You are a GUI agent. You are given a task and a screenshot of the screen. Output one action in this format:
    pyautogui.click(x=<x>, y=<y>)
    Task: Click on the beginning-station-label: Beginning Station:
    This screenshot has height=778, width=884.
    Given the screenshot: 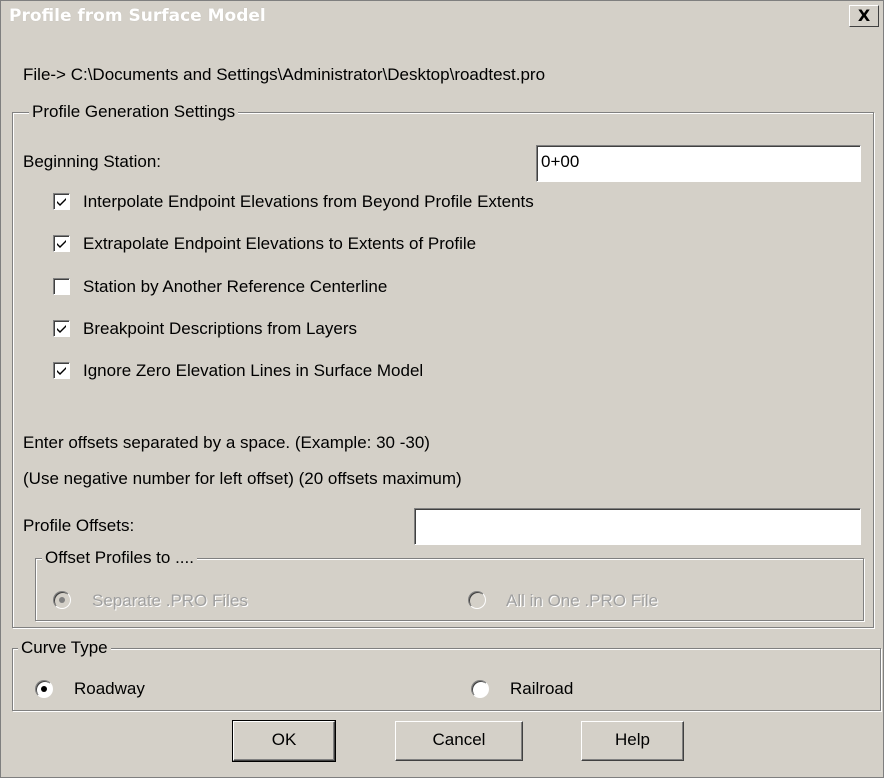 What is the action you would take?
    pyautogui.click(x=92, y=161)
    